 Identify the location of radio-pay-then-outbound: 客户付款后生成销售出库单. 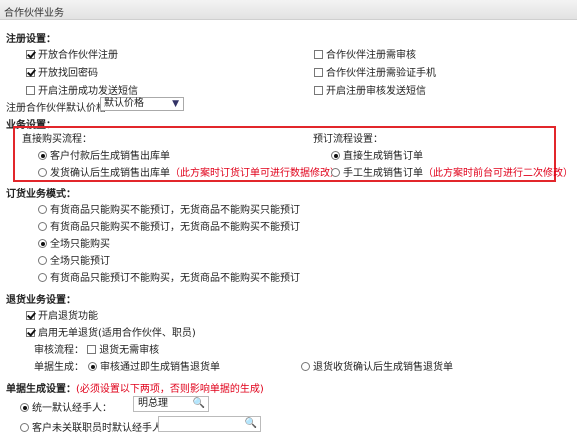
(104, 154).